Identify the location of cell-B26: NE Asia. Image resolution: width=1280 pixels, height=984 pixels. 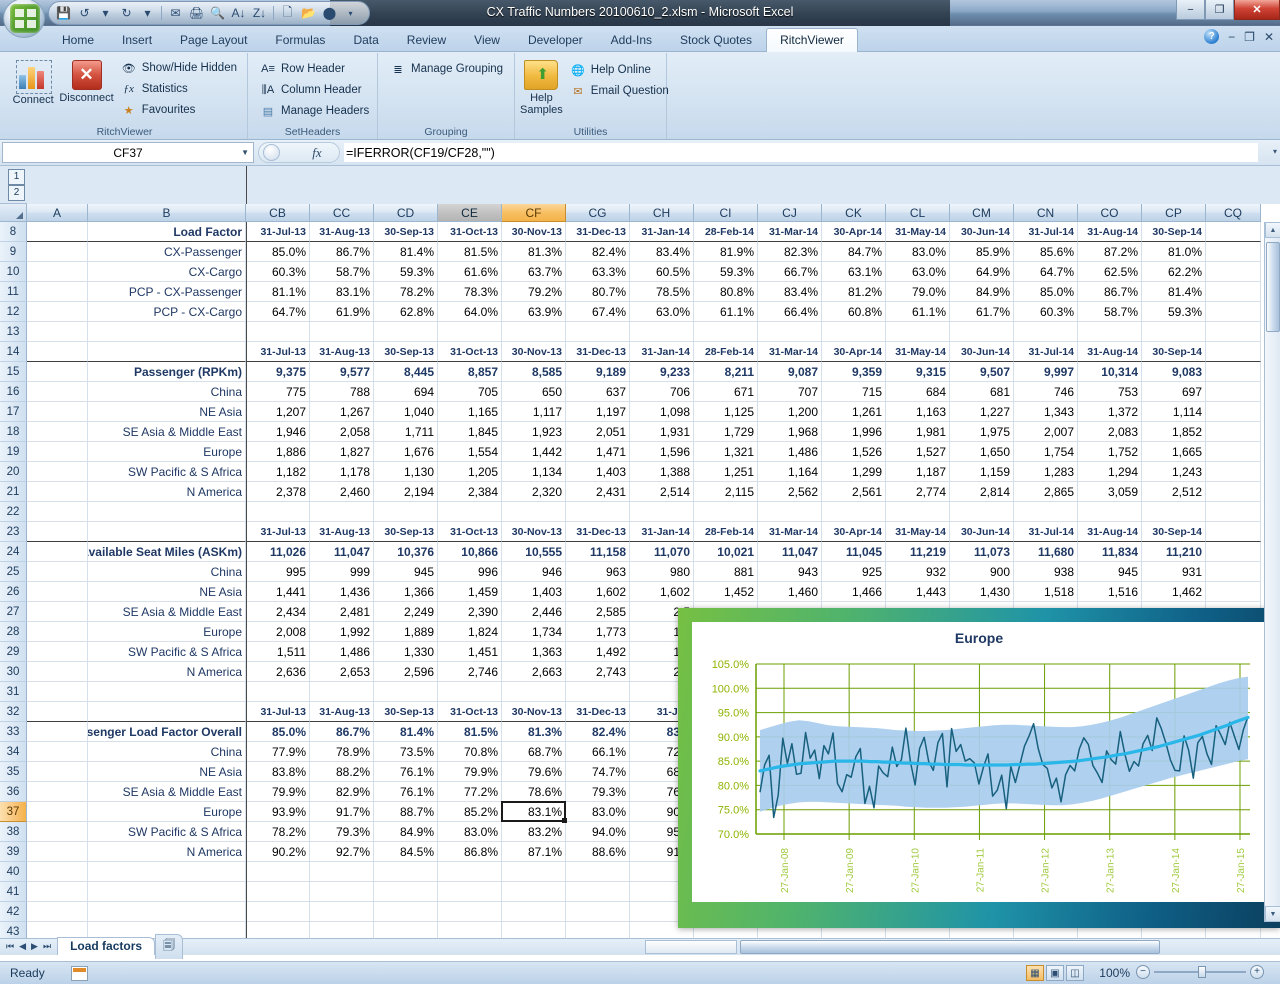
(167, 592).